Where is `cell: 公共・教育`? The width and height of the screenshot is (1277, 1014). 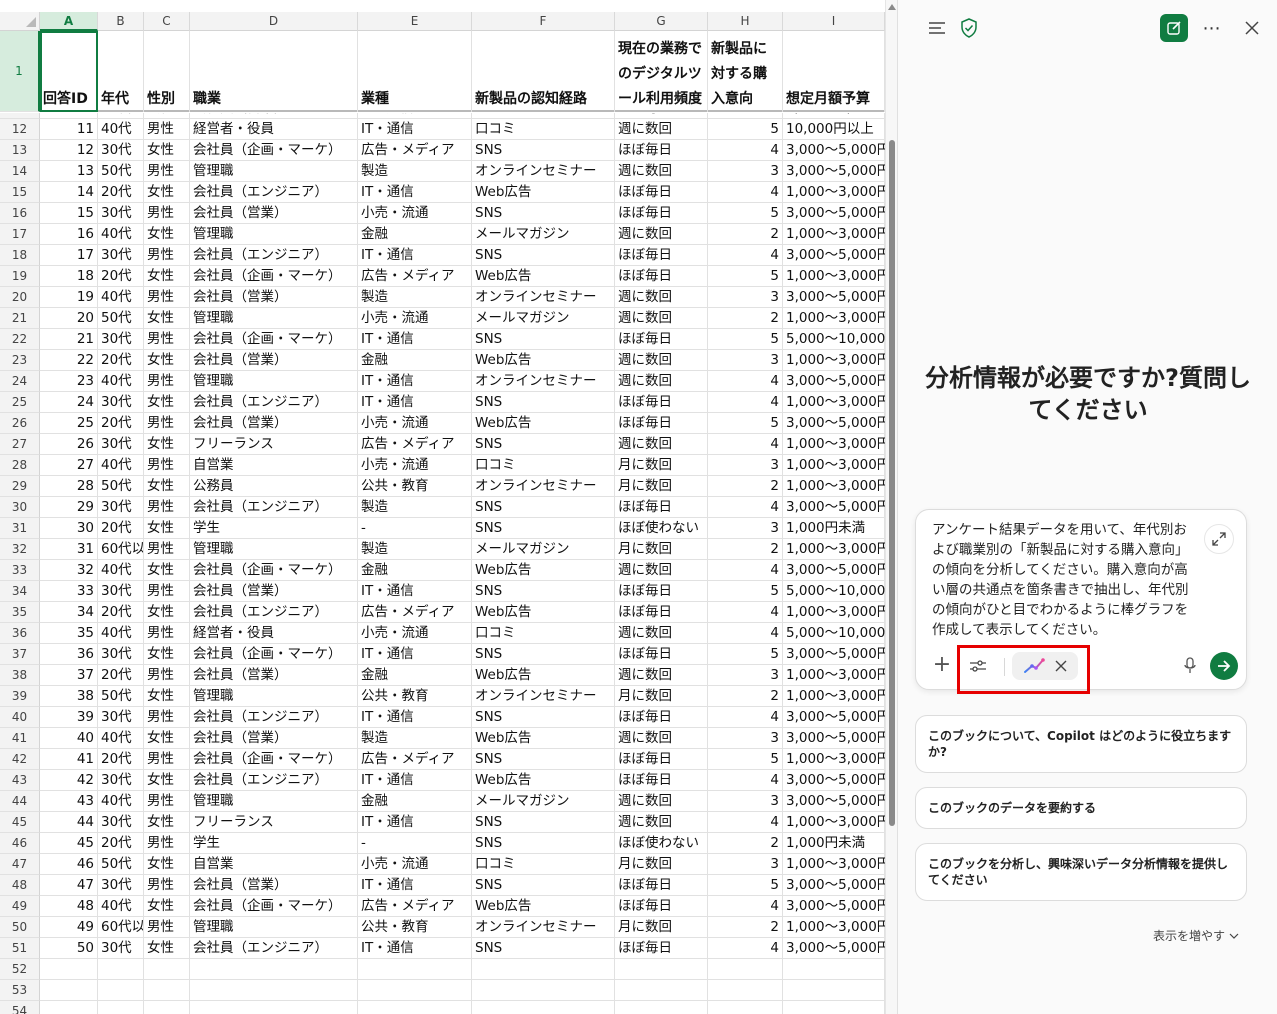 cell: 公共・教育 is located at coordinates (415, 486).